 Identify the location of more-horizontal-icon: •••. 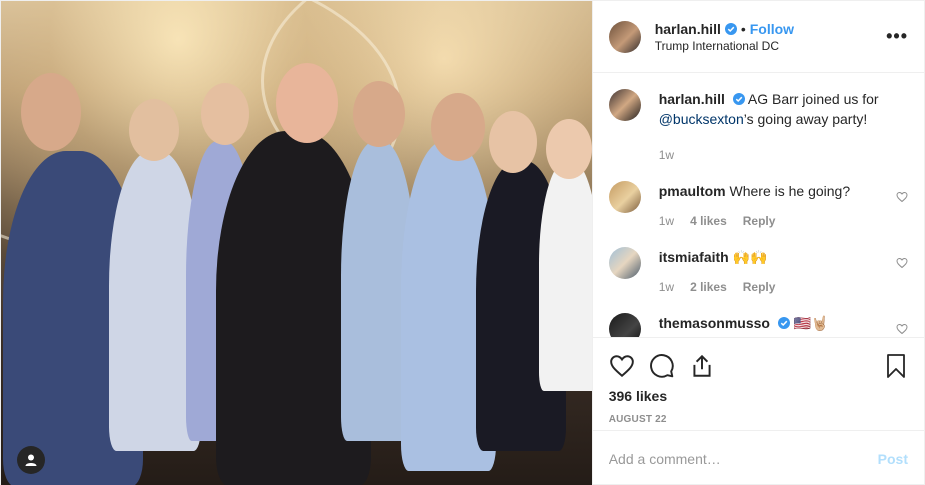
(897, 36).